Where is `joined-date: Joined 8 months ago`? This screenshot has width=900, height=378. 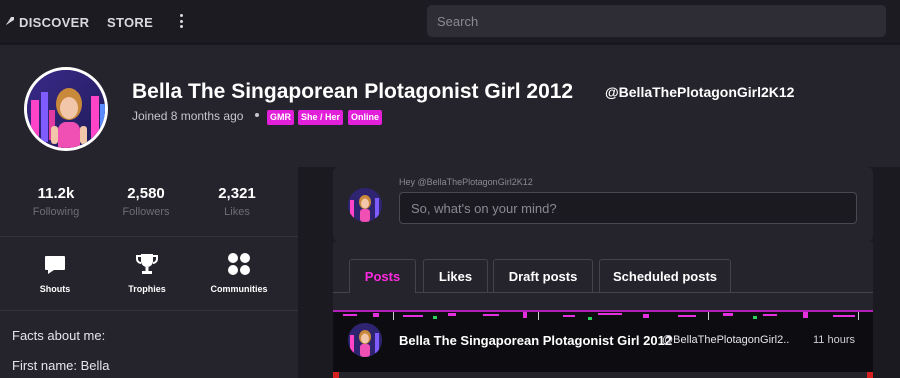
joined-date: Joined 8 months ago is located at coordinates (188, 116).